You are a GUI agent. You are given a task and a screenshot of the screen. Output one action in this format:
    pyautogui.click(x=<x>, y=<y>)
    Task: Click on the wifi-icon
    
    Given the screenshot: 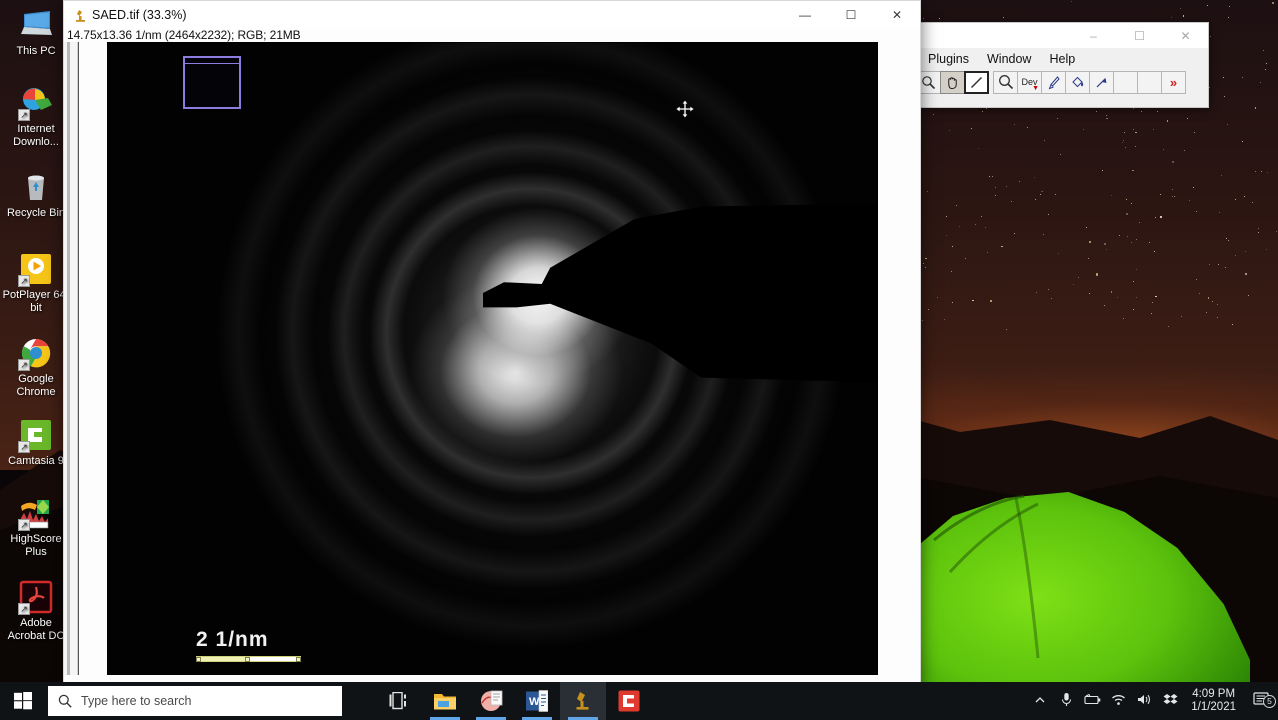 What is the action you would take?
    pyautogui.click(x=1118, y=701)
    